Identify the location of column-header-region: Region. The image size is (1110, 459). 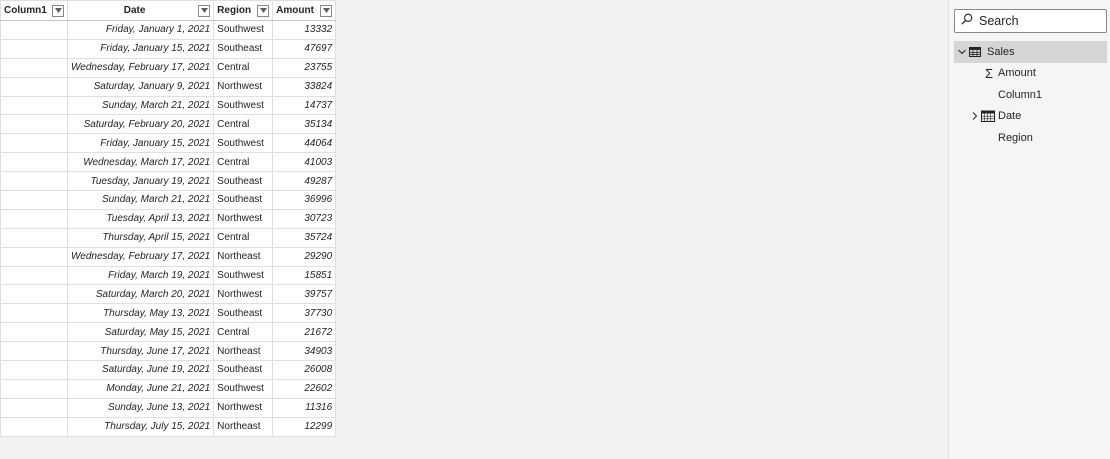
(243, 10).